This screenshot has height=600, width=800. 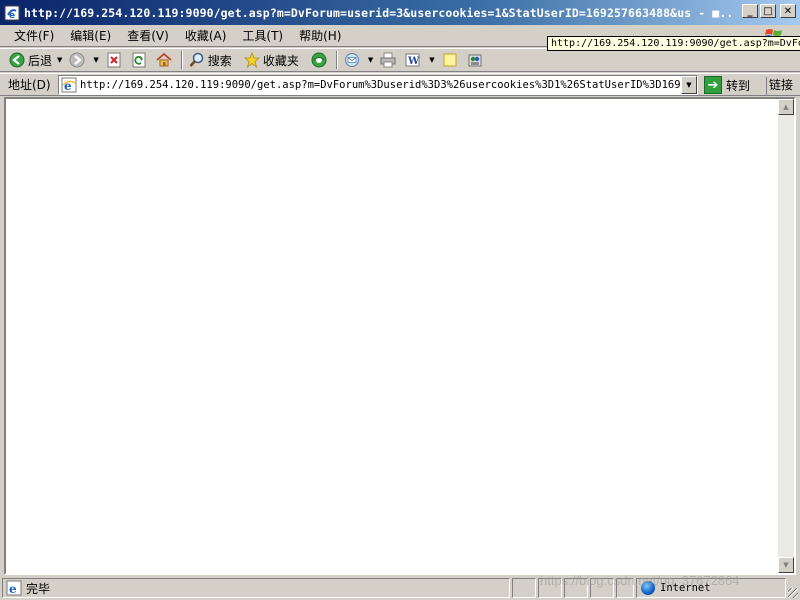 I want to click on mail-dropdown-icon: ▼, so click(x=370, y=60).